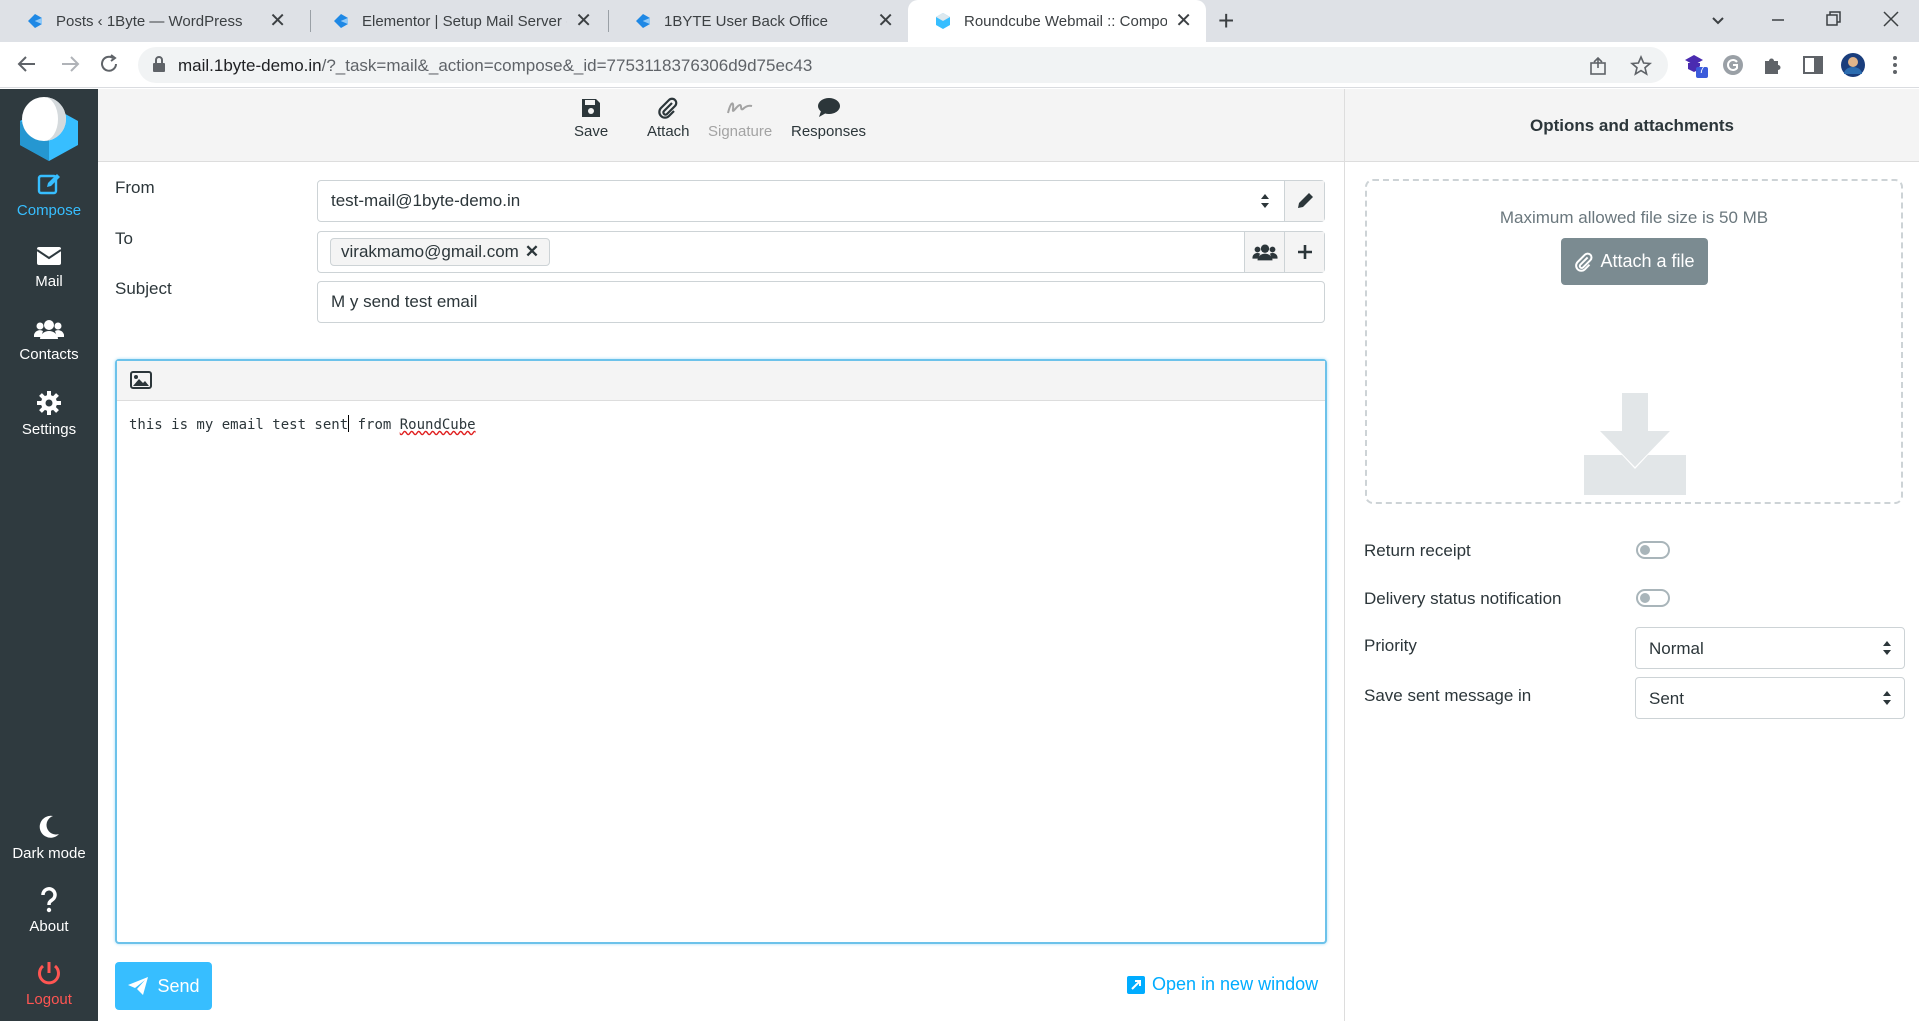 The height and width of the screenshot is (1021, 1919). Describe the element at coordinates (49, 847) in the screenshot. I see `sidebar-item-dark-mode: Dark mode` at that location.